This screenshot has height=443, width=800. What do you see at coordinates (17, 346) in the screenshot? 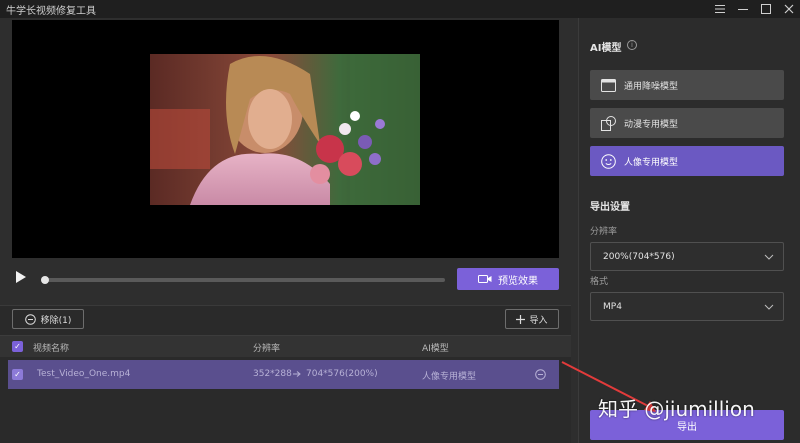
I see `select-all-checkbox: ✓` at bounding box center [17, 346].